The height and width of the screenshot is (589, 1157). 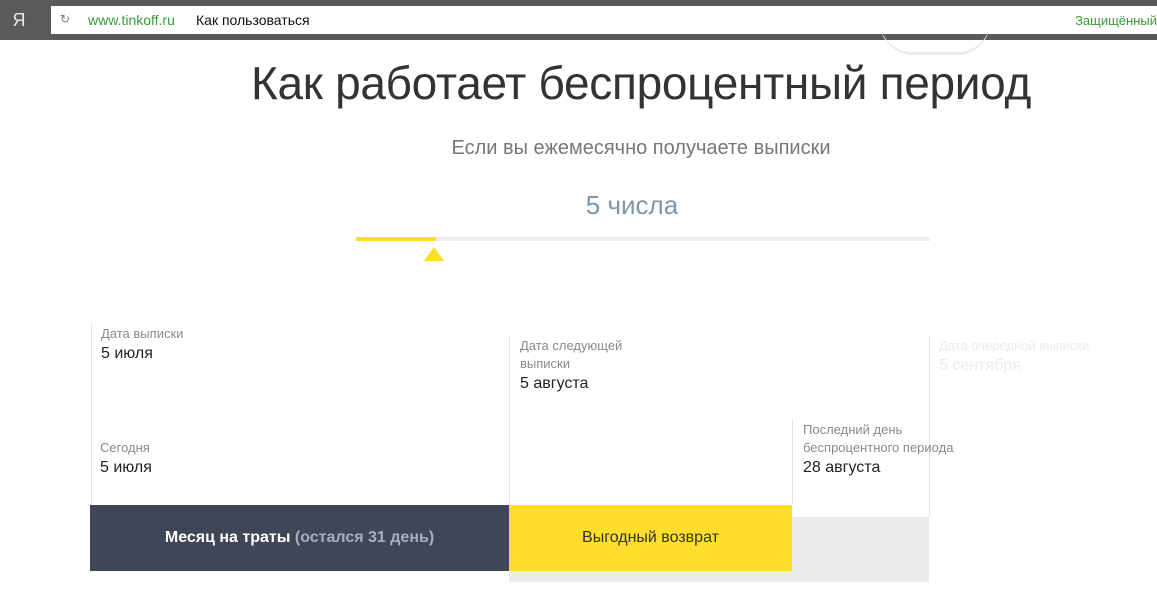 I want to click on following-statement-value: 5 сентября, so click(x=980, y=365).